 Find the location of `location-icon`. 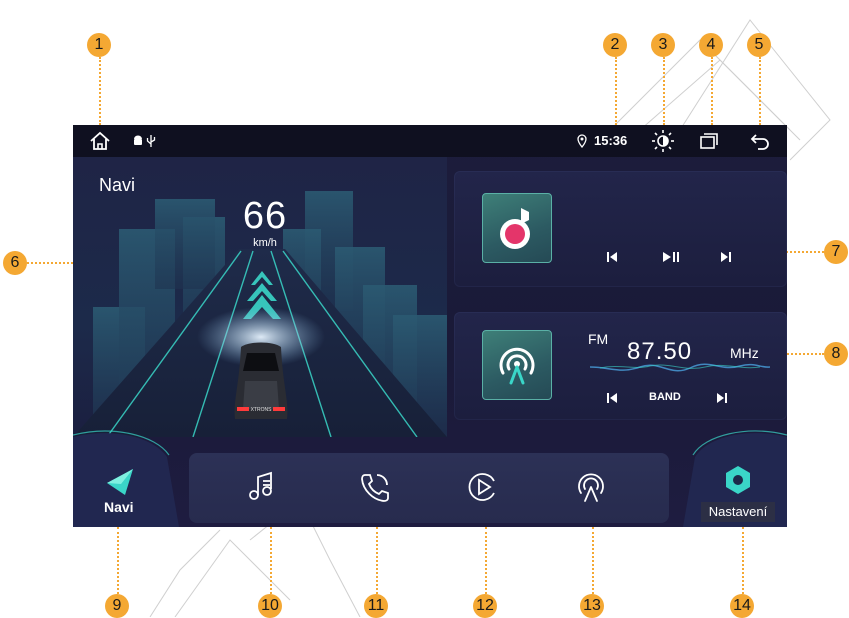

location-icon is located at coordinates (582, 141).